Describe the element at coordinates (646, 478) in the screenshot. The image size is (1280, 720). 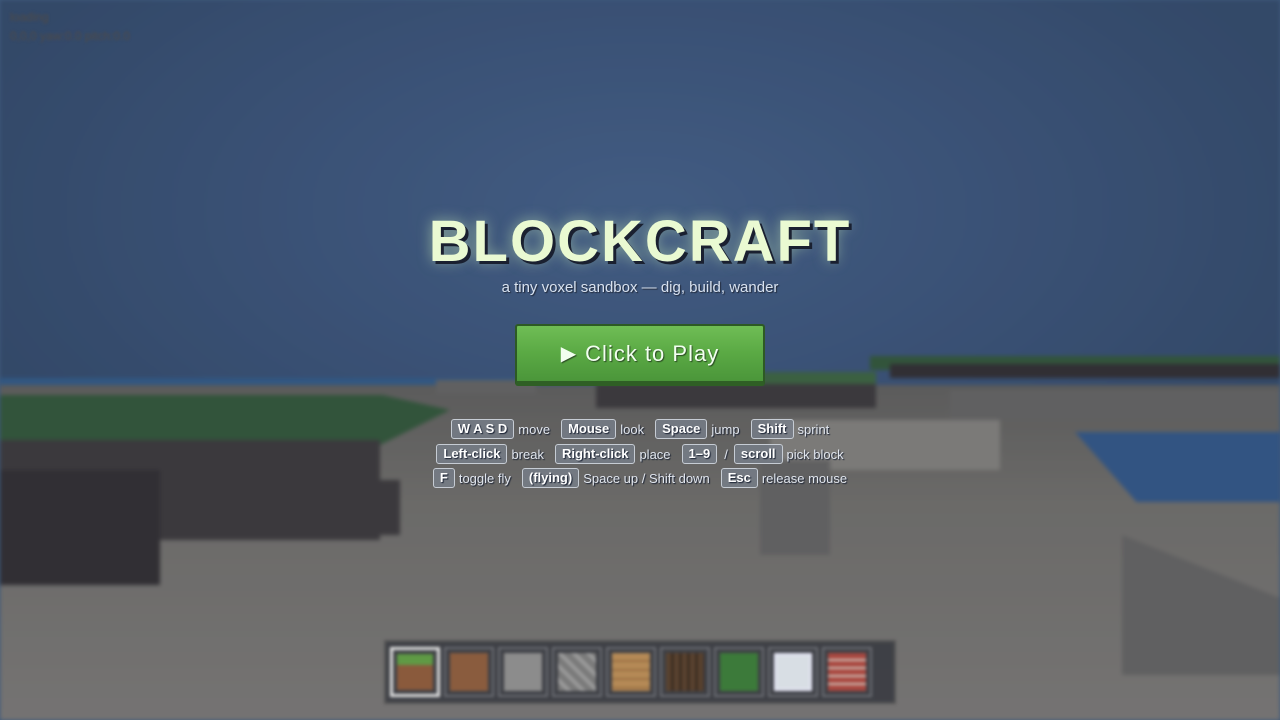
I see `action-fly-vertical: Space up / Shift down` at that location.